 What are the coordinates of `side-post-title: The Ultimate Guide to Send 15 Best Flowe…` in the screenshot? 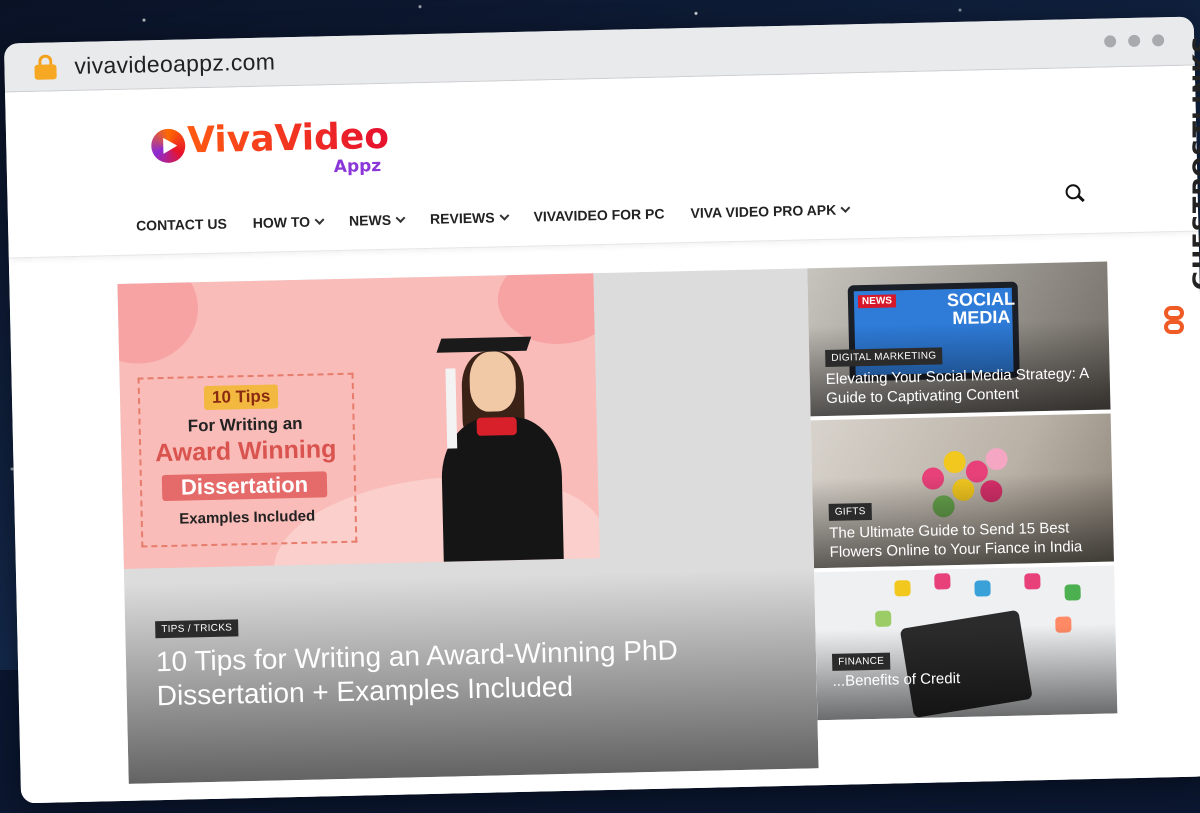 It's located at (964, 540).